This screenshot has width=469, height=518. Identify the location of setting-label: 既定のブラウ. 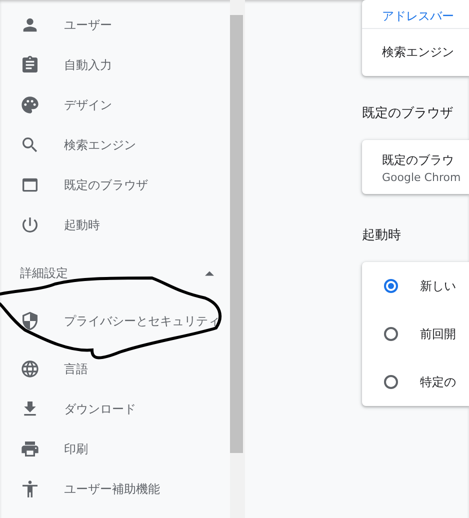
(418, 160).